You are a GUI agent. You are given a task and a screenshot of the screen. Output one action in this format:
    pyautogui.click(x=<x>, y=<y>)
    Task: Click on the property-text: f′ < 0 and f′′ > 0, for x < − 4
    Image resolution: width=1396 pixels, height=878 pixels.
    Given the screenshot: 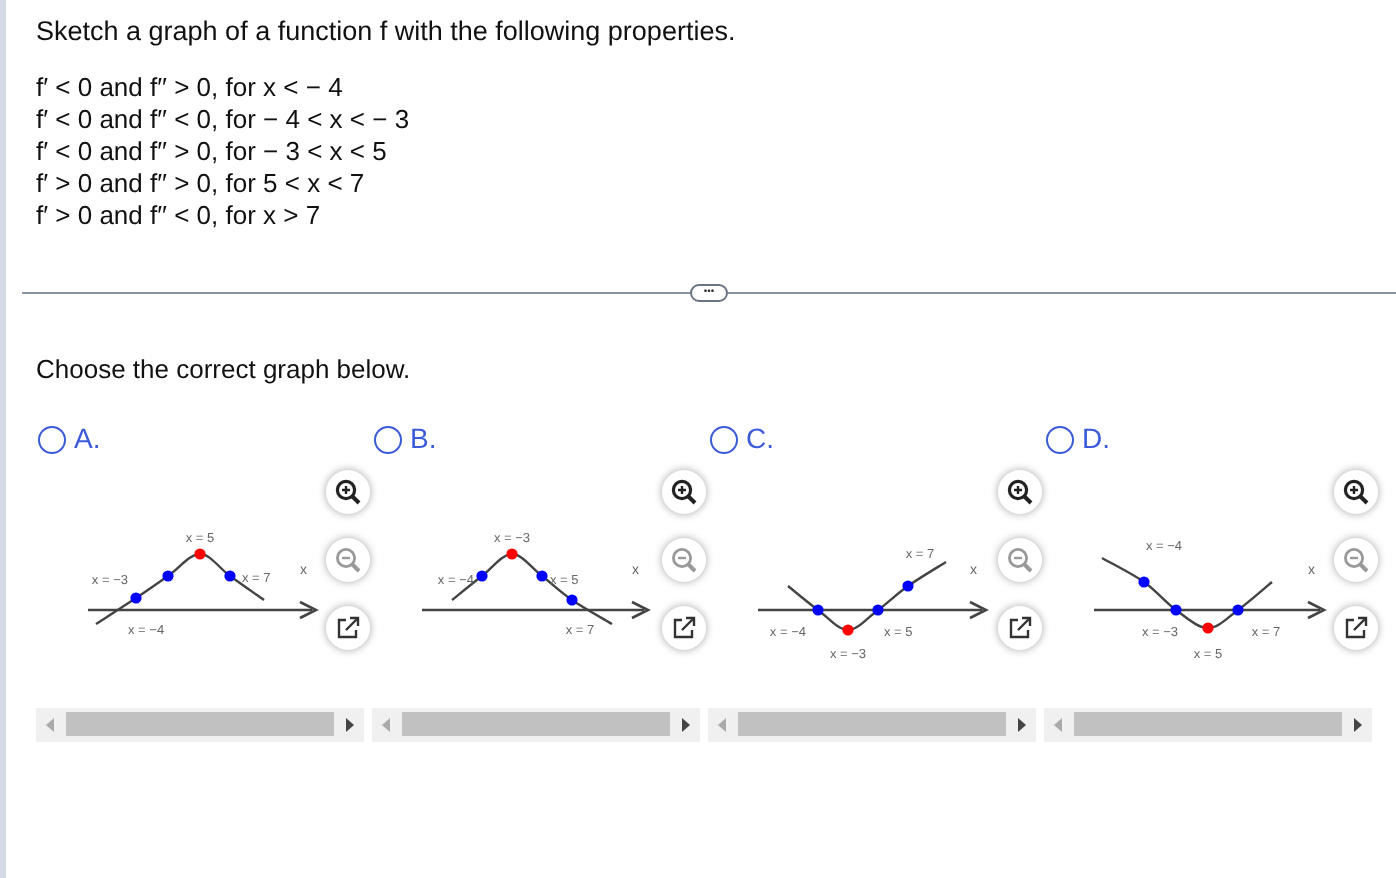 What is the action you would take?
    pyautogui.click(x=190, y=88)
    